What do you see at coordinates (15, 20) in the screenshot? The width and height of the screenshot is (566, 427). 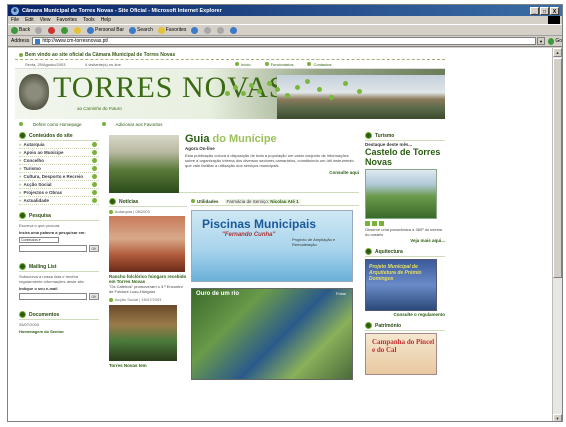 I see `menu-file: File` at bounding box center [15, 20].